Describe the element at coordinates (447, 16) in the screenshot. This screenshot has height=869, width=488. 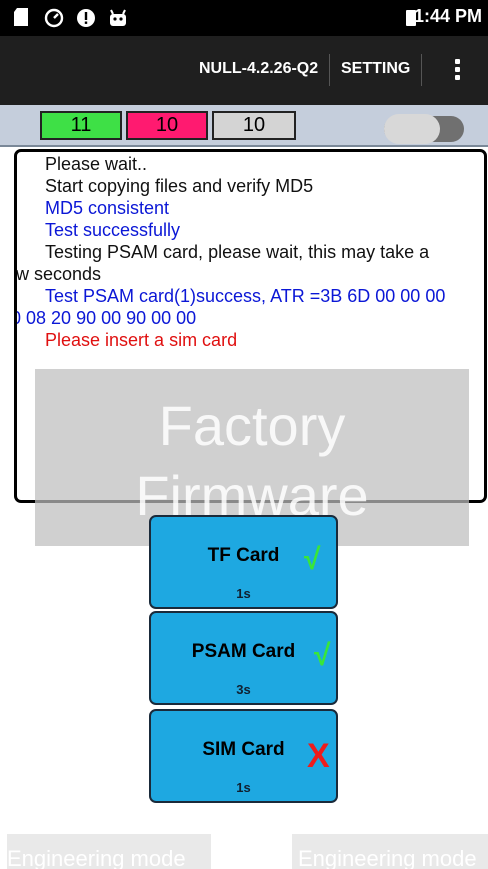
I see `status-time: 1:44 PM` at that location.